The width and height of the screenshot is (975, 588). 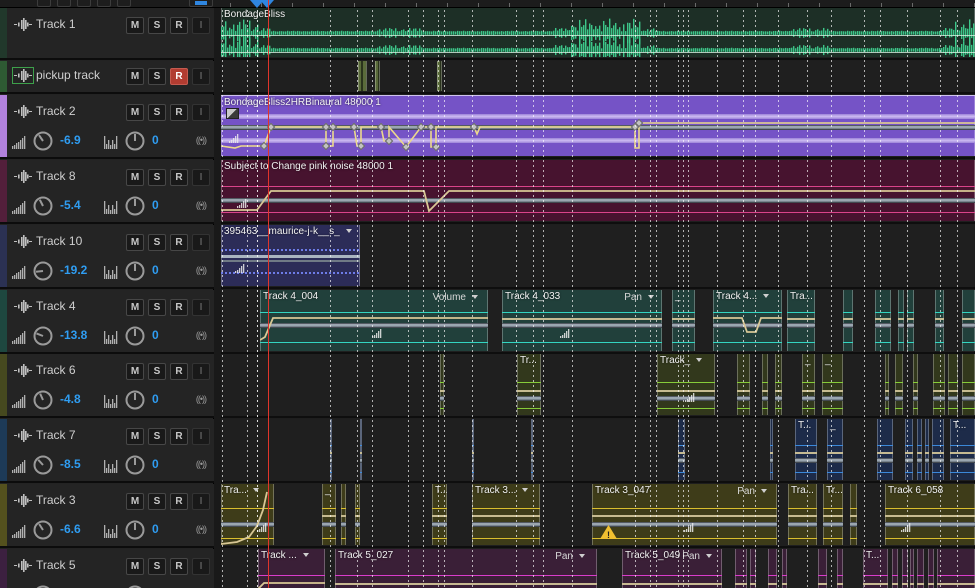 I want to click on audio-clip: 395463__maurice-j-k__s_, so click(x=290, y=255).